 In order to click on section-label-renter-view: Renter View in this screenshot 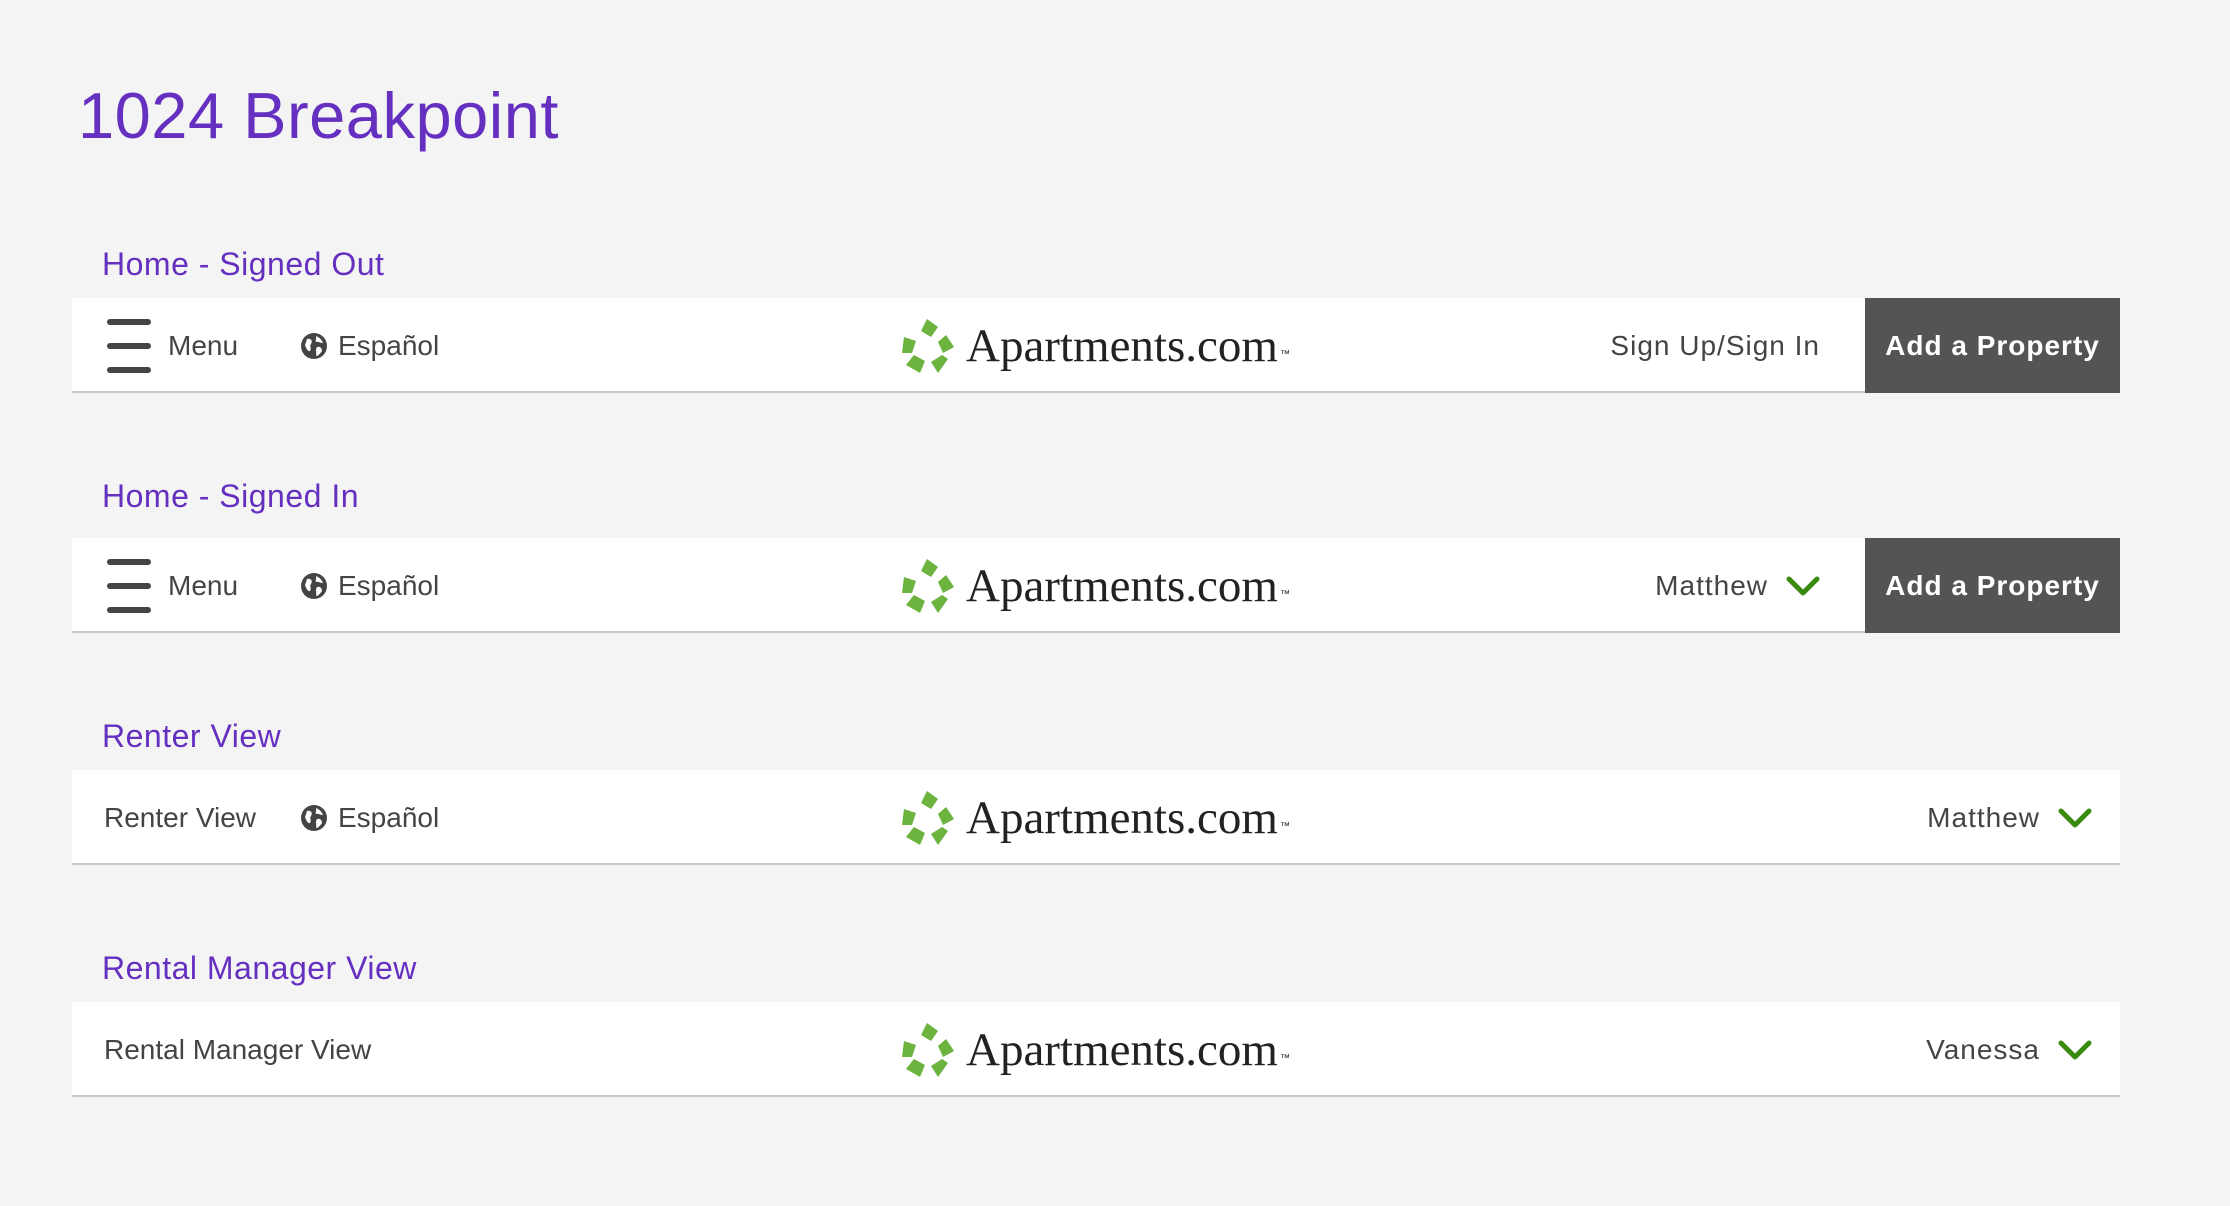, I will do `click(192, 736)`.